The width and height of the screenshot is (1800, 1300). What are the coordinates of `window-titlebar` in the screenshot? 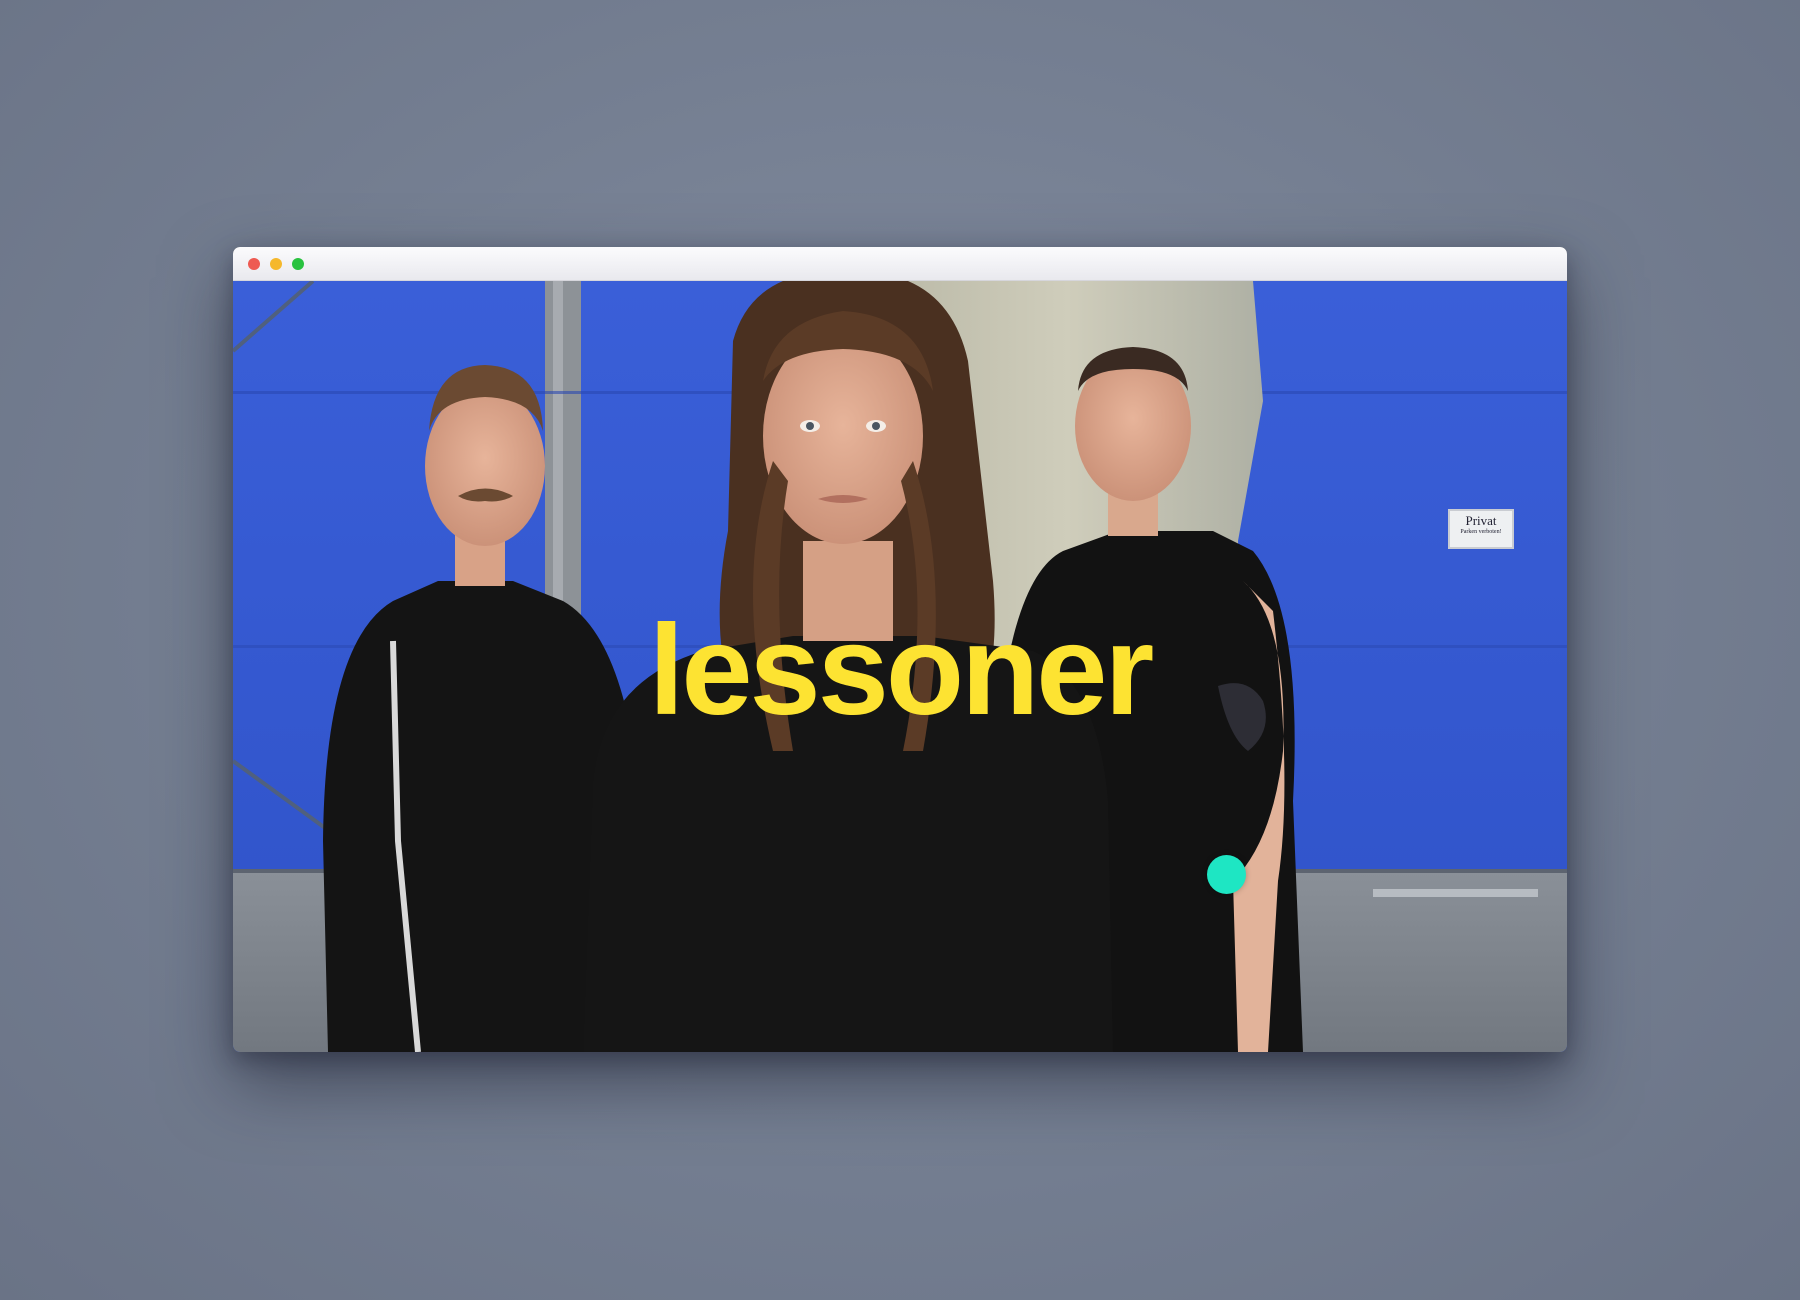 It's located at (900, 264).